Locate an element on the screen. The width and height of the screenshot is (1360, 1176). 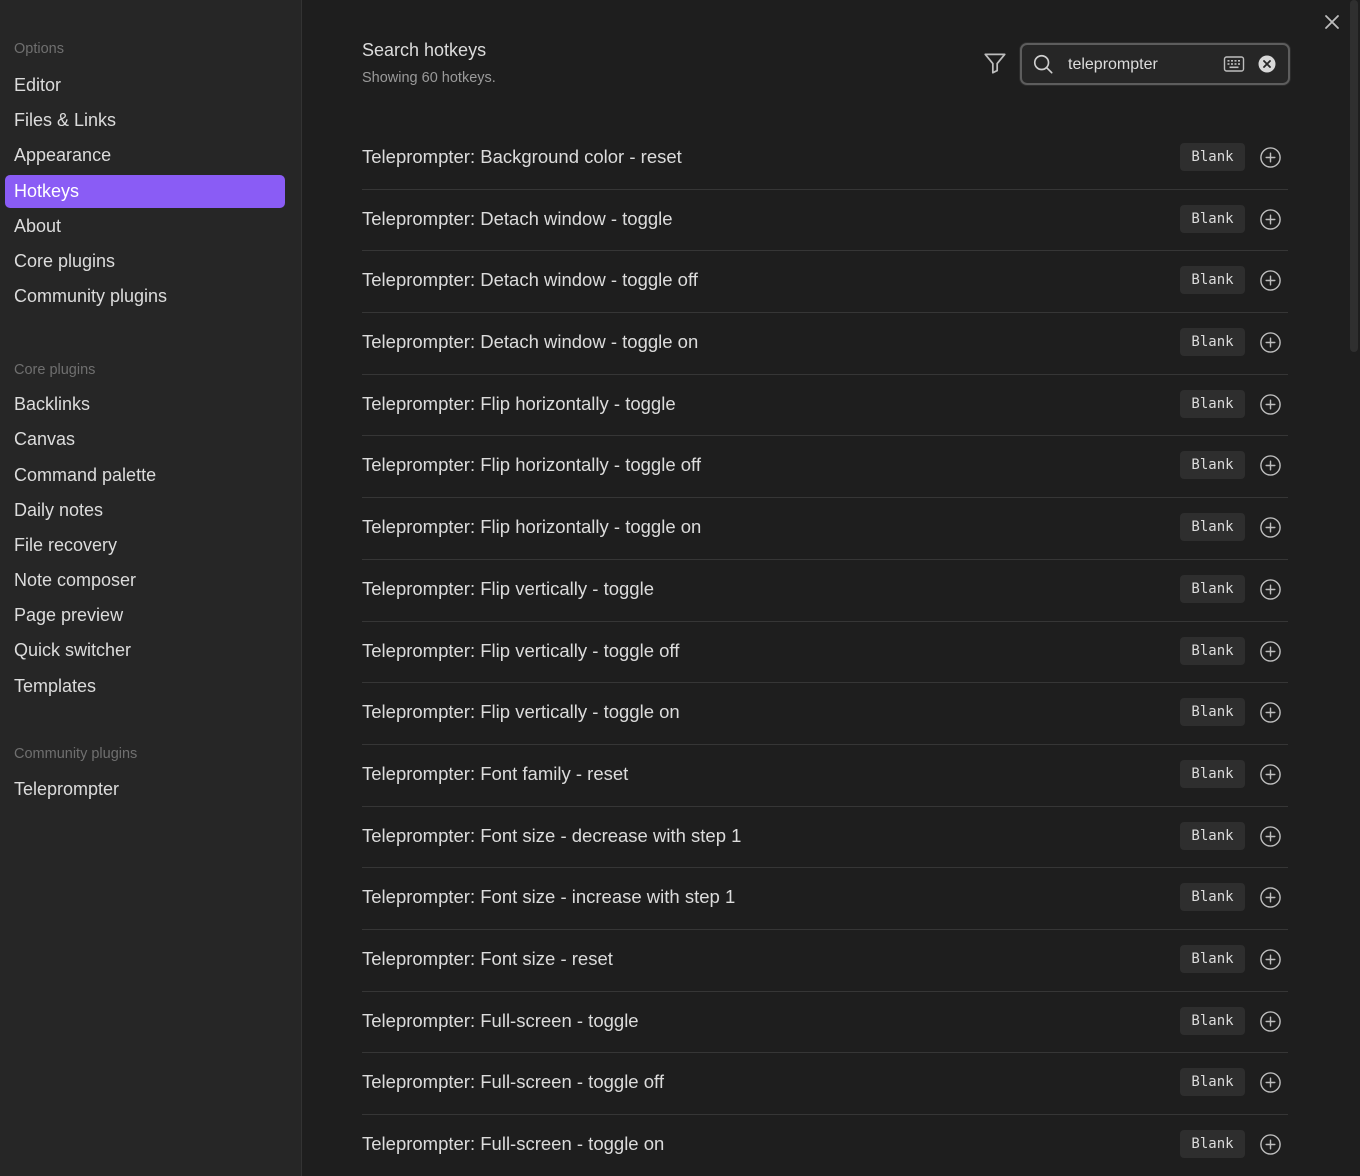
sidebar-item-page-preview: Page preview is located at coordinates (145, 615).